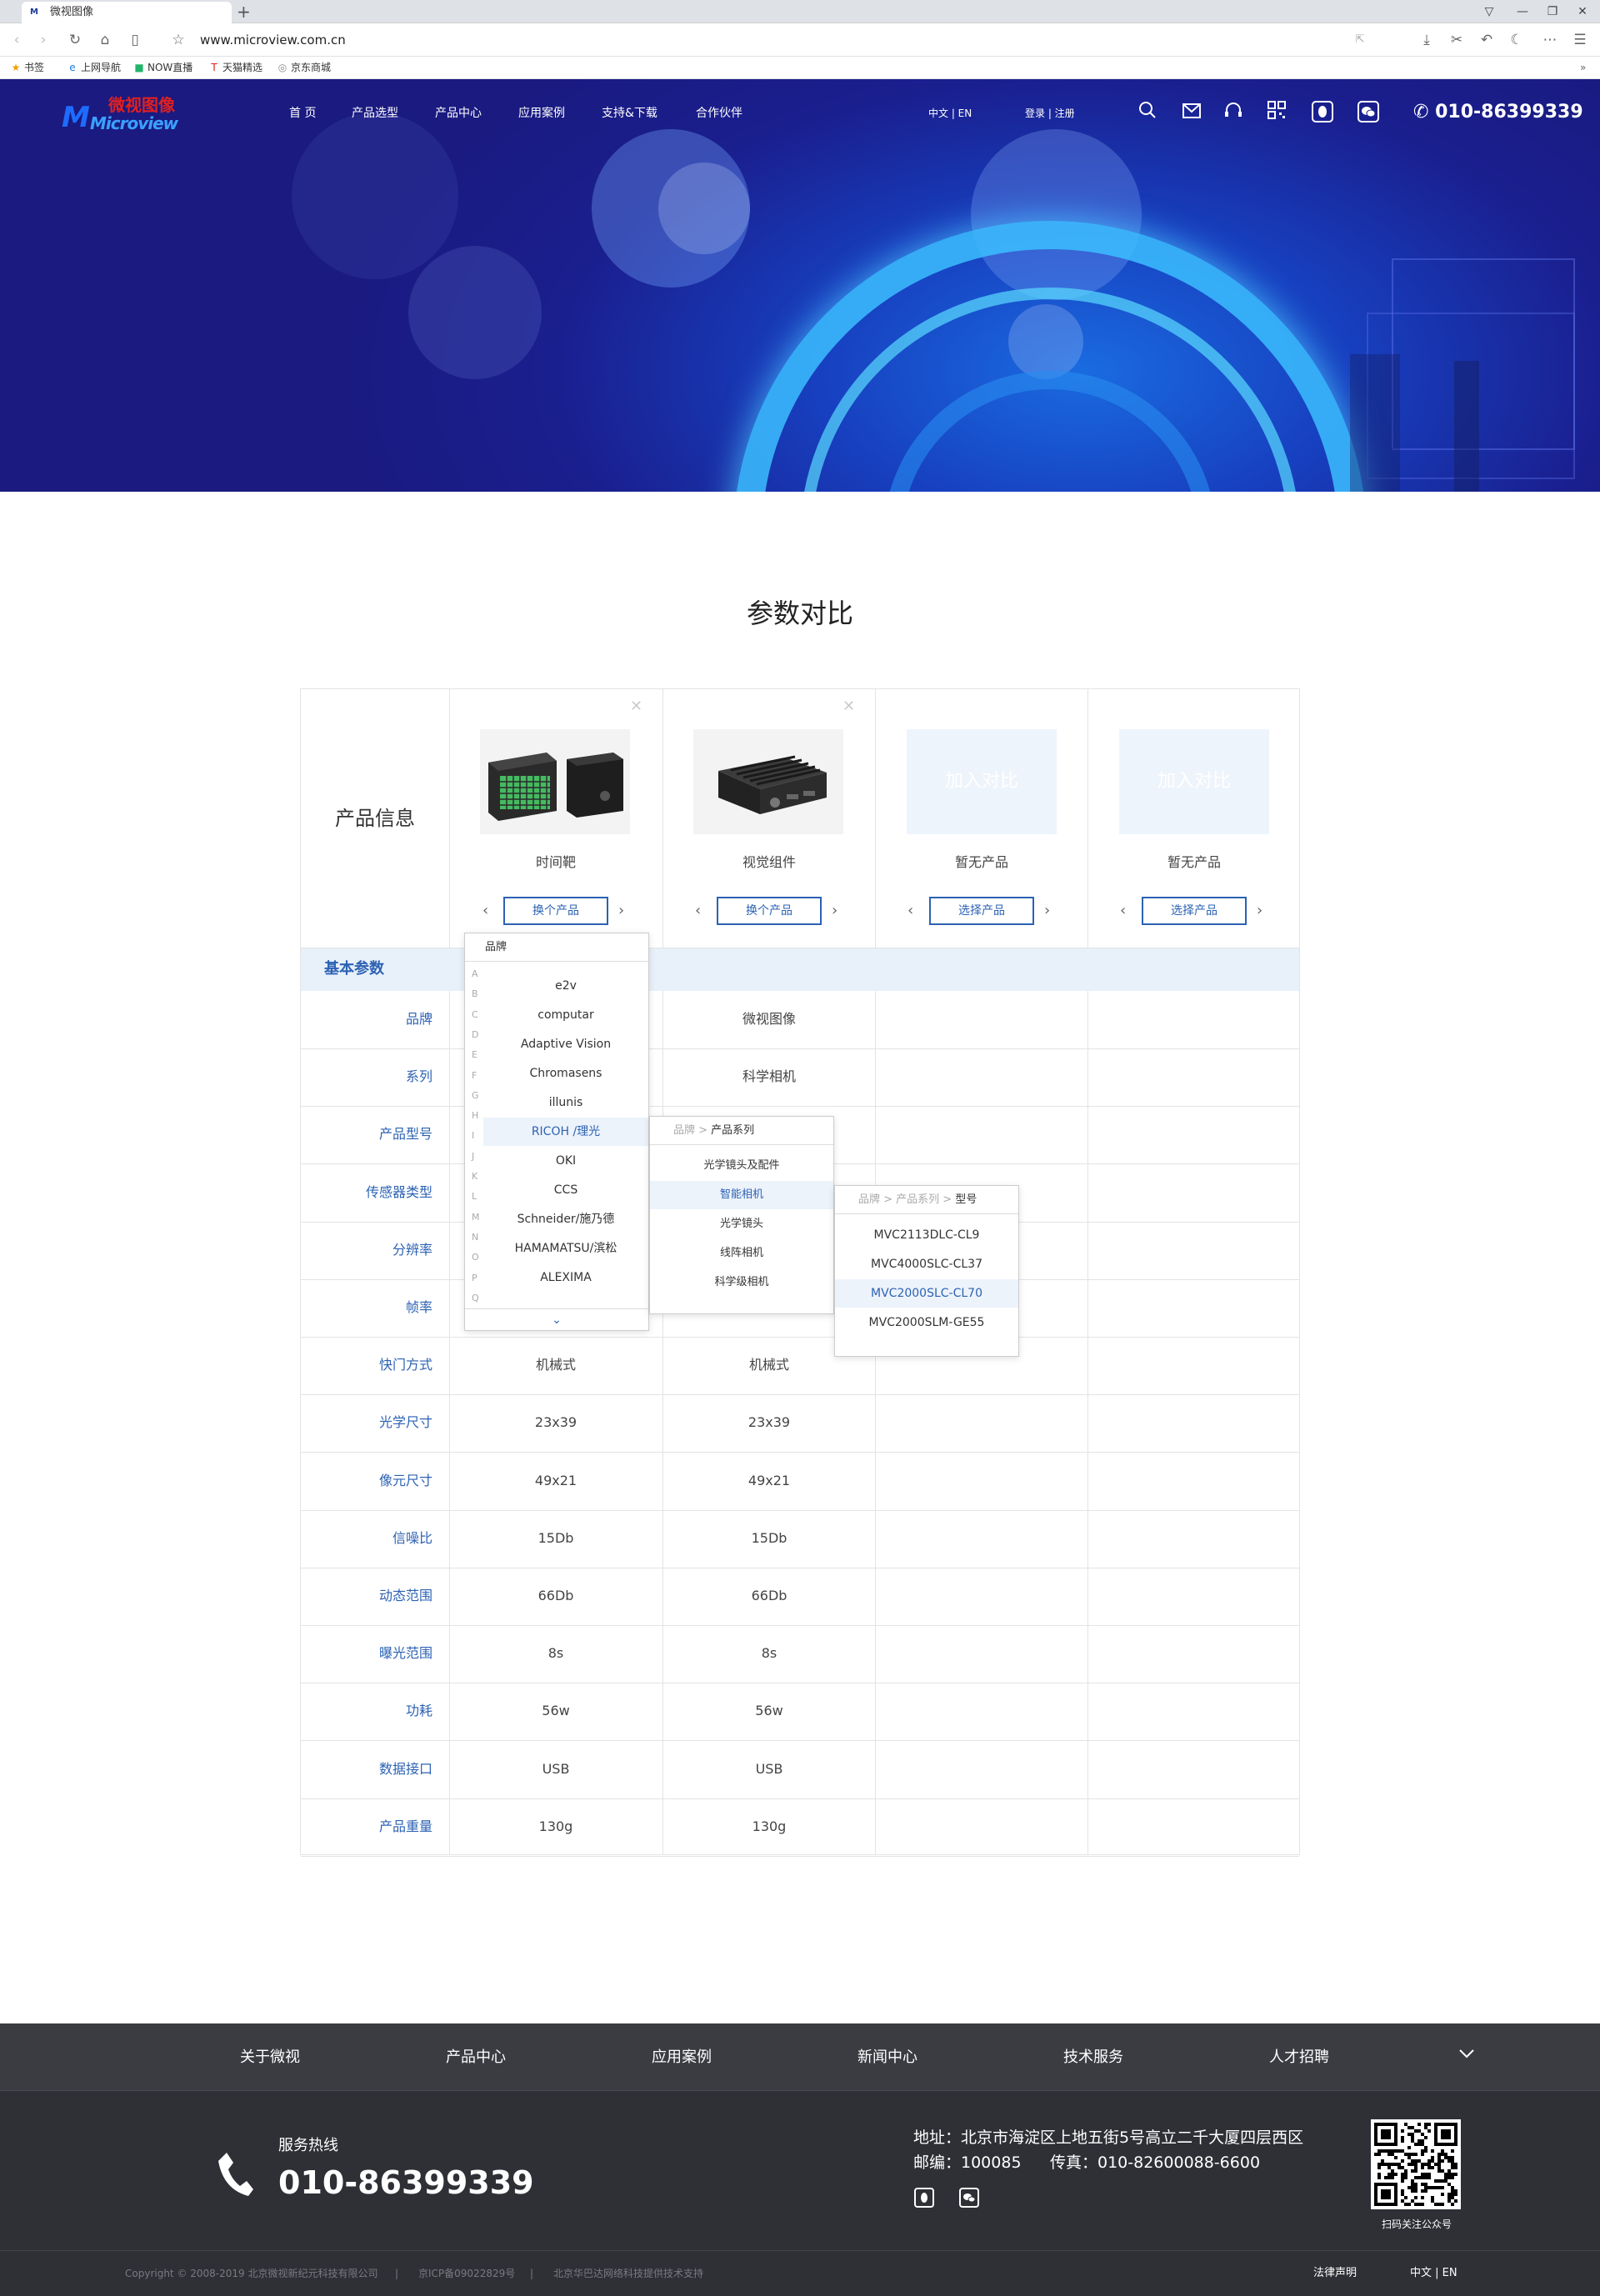 The image size is (1600, 2296). What do you see at coordinates (1580, 40) in the screenshot?
I see `menu-icon: ☰` at bounding box center [1580, 40].